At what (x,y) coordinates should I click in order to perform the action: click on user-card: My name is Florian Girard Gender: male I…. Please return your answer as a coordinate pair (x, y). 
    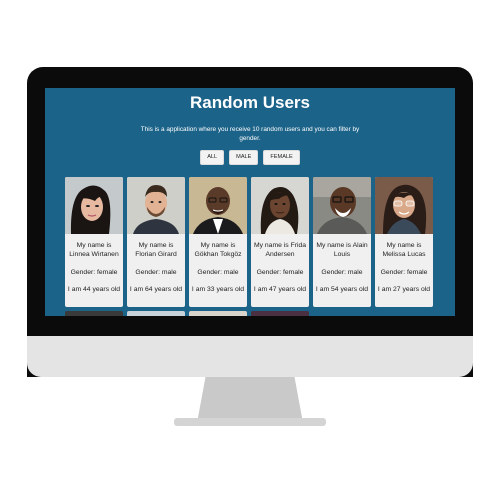
    Looking at the image, I should click on (156, 242).